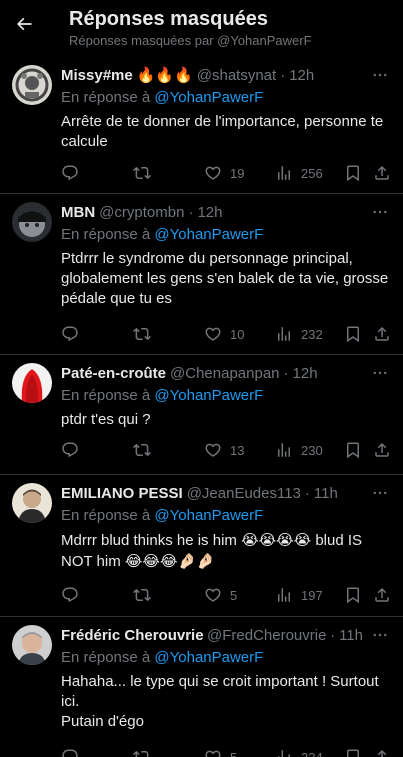 Image resolution: width=403 pixels, height=757 pixels. I want to click on author-handle: @shatsynat, so click(236, 75).